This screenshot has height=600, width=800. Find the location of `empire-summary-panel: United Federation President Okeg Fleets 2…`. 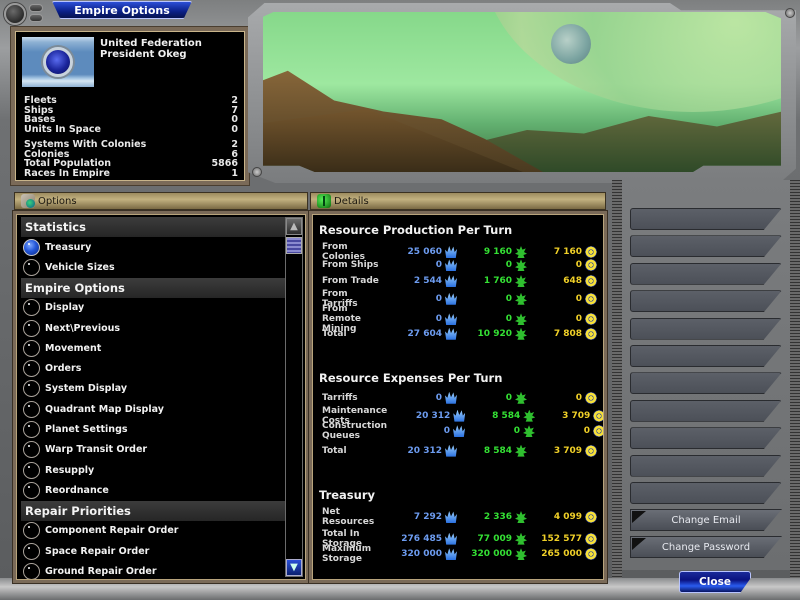

empire-summary-panel: United Federation President Okeg Fleets 2… is located at coordinates (130, 106).